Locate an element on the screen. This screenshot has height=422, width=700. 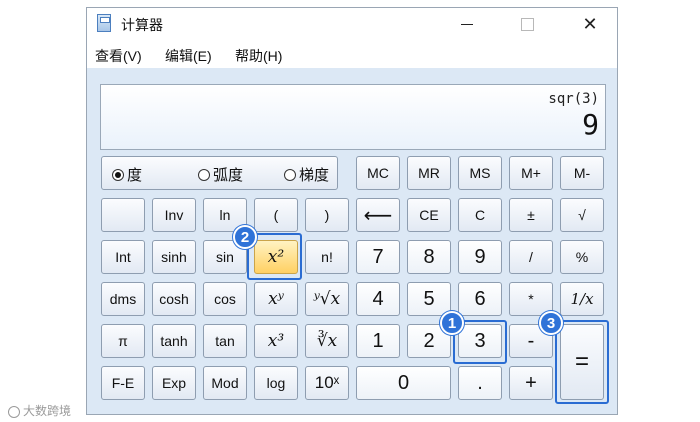
minimize-button is located at coordinates (466, 24).